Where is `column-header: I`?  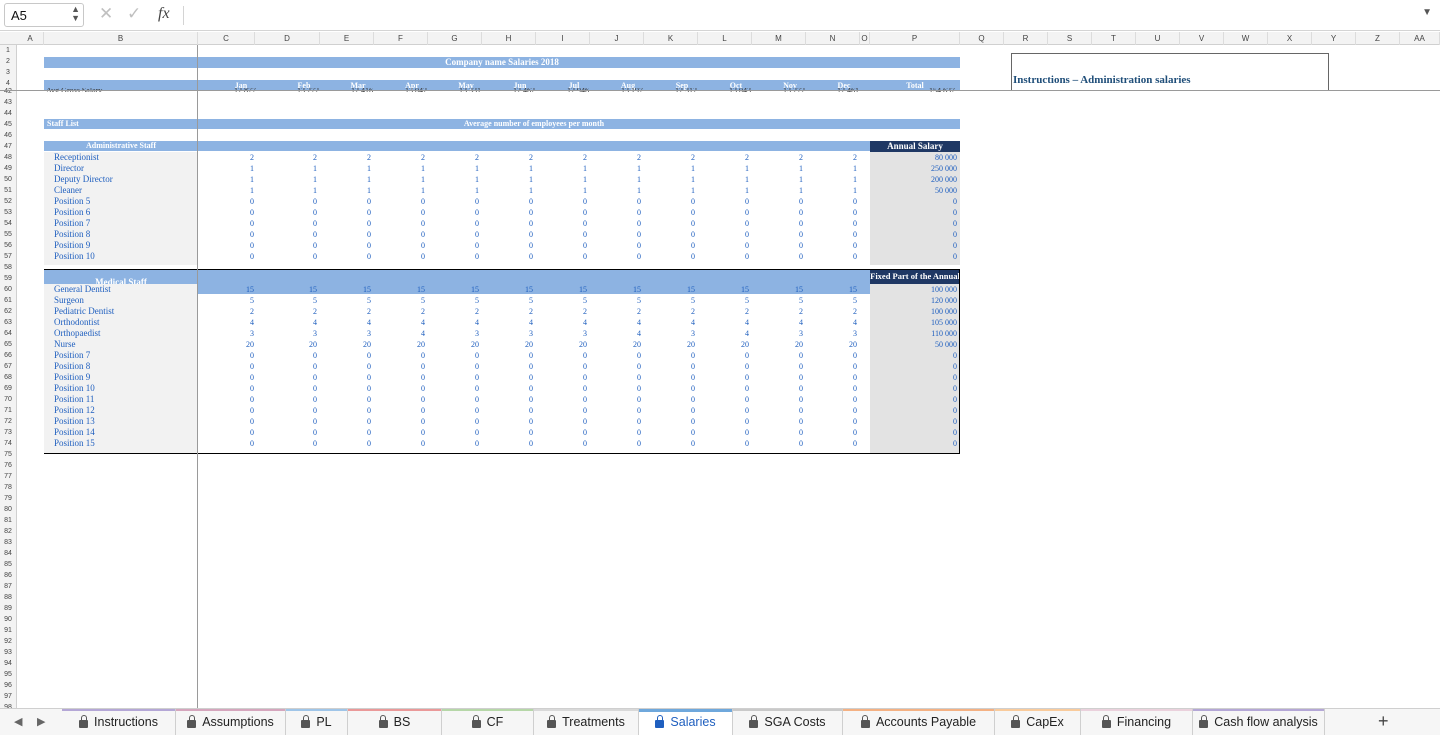 column-header: I is located at coordinates (563, 38).